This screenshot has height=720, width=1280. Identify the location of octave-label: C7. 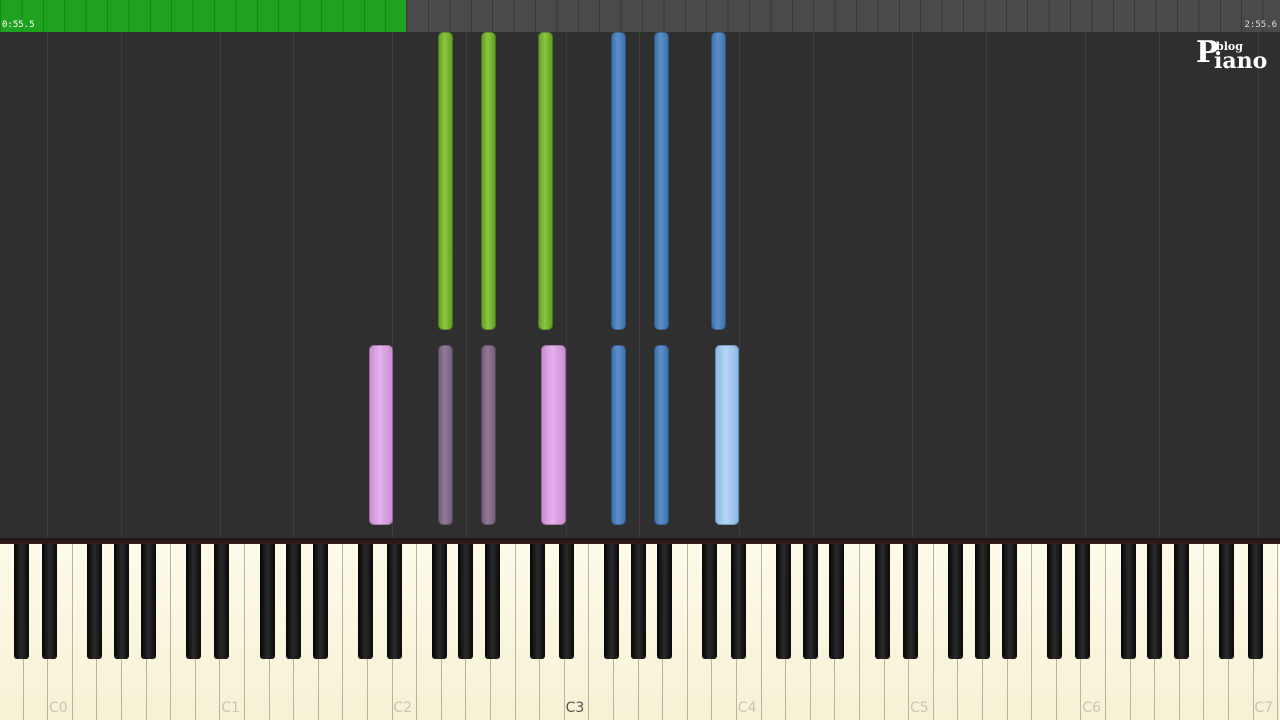
(1264, 708).